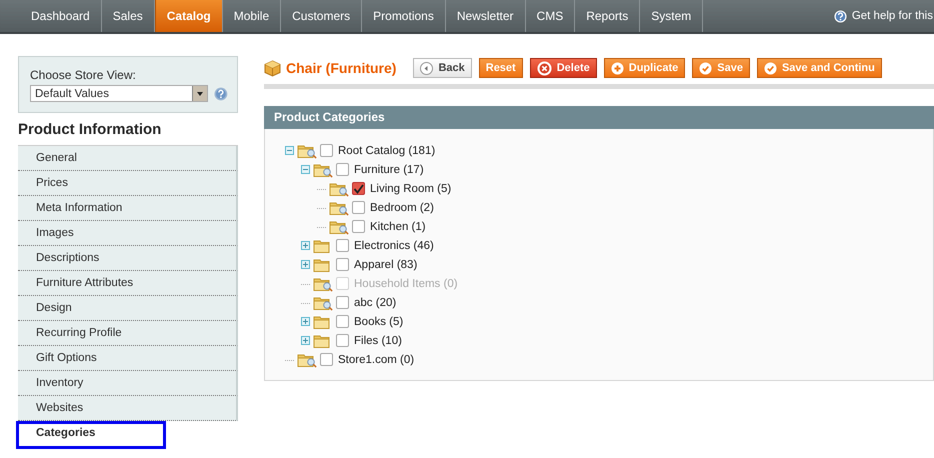  I want to click on category-label: Electronics (46), so click(394, 246).